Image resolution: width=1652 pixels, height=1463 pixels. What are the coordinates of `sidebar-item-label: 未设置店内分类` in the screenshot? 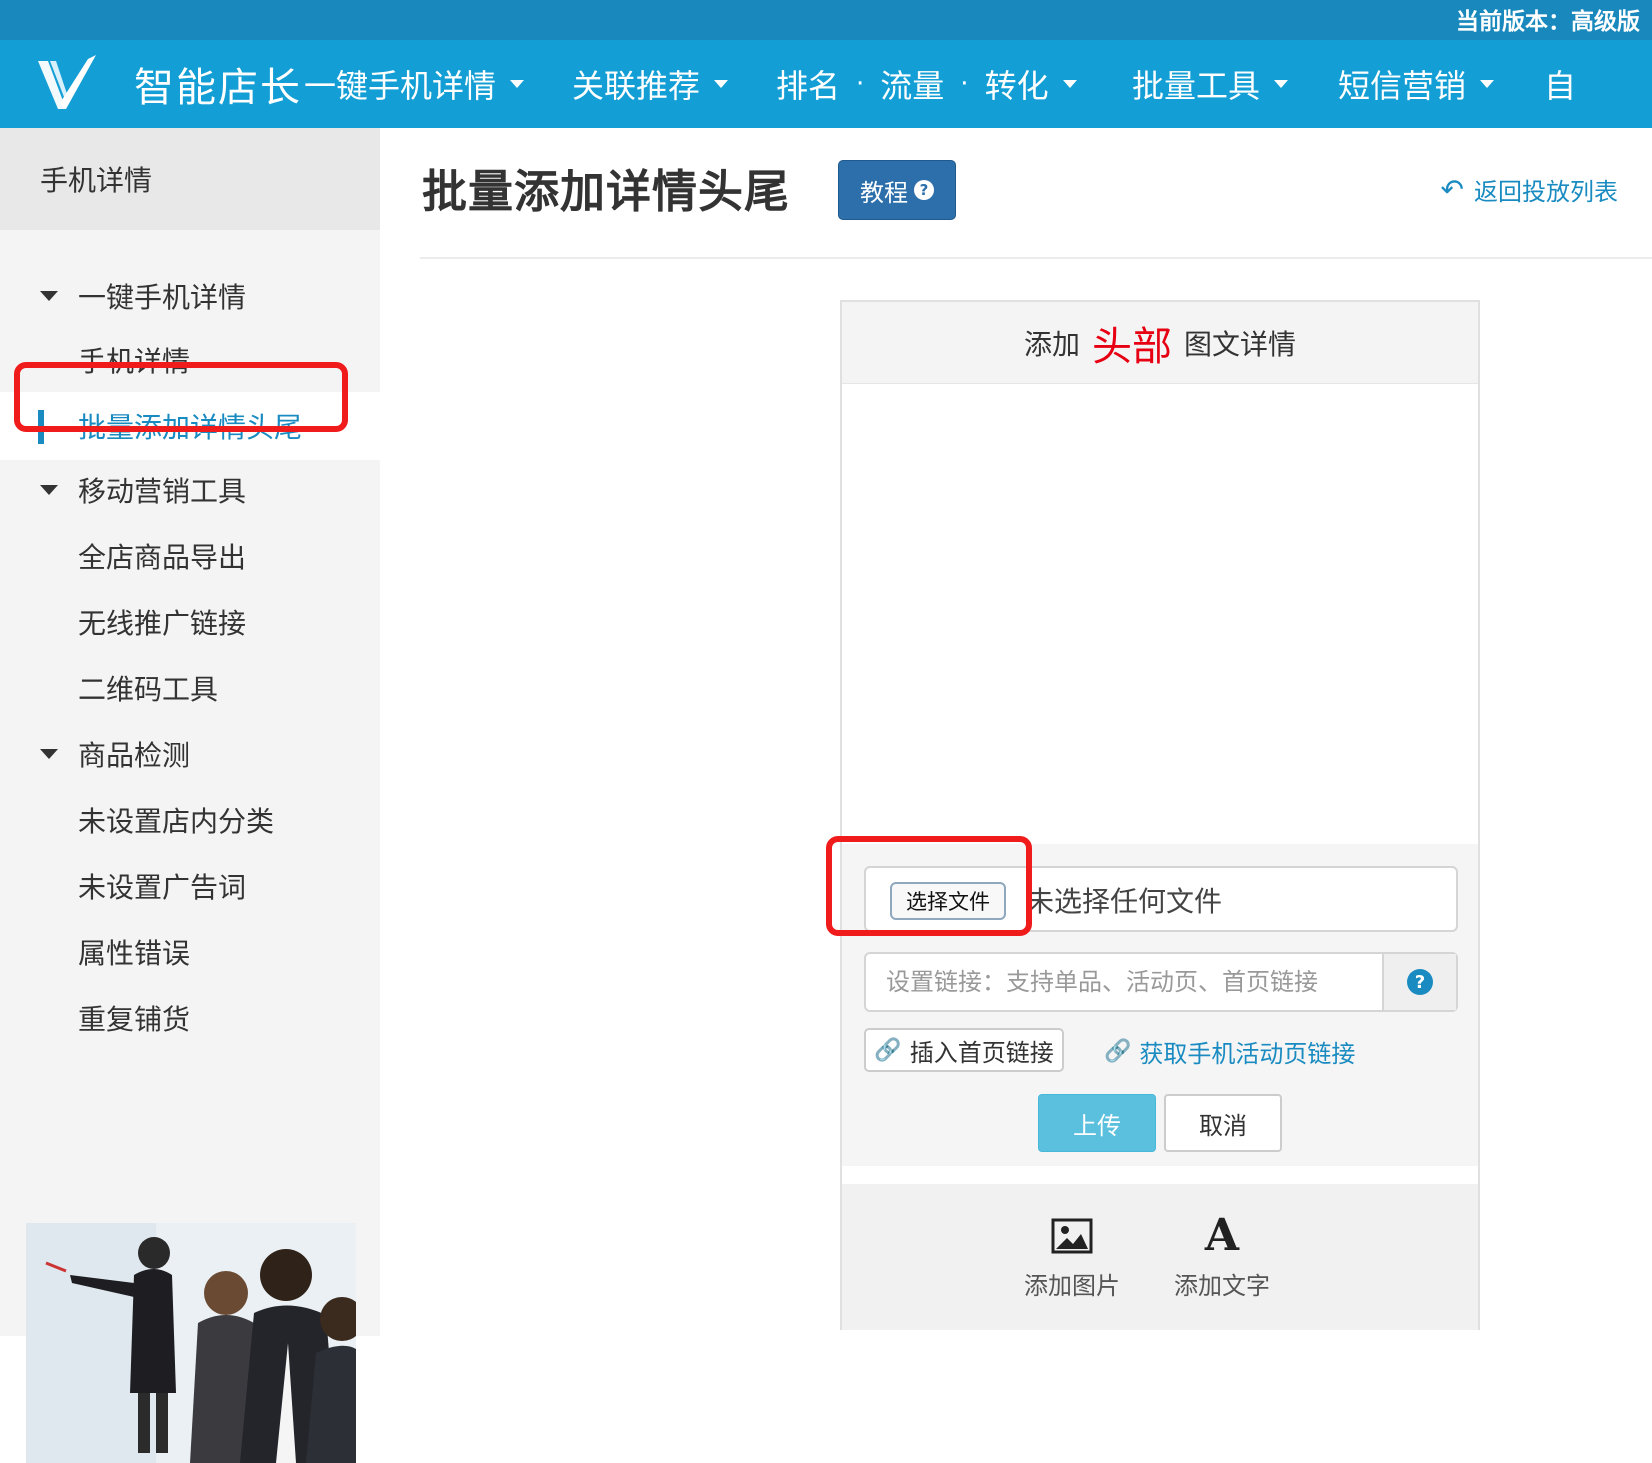 It's located at (176, 821).